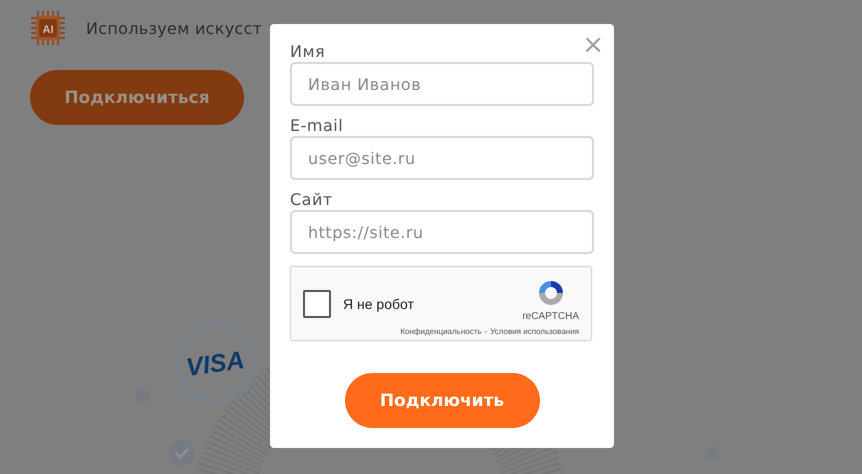 This screenshot has width=862, height=474. I want to click on visa-badge-icon: VISA, so click(215, 362).